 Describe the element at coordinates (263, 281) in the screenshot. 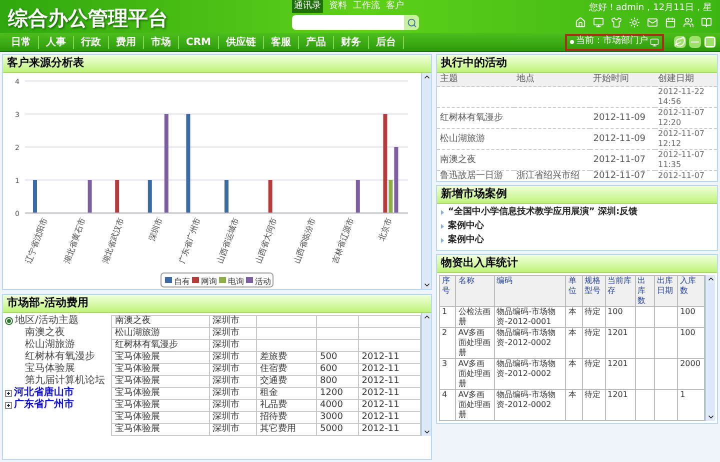

I see `legend-label: 活动` at that location.